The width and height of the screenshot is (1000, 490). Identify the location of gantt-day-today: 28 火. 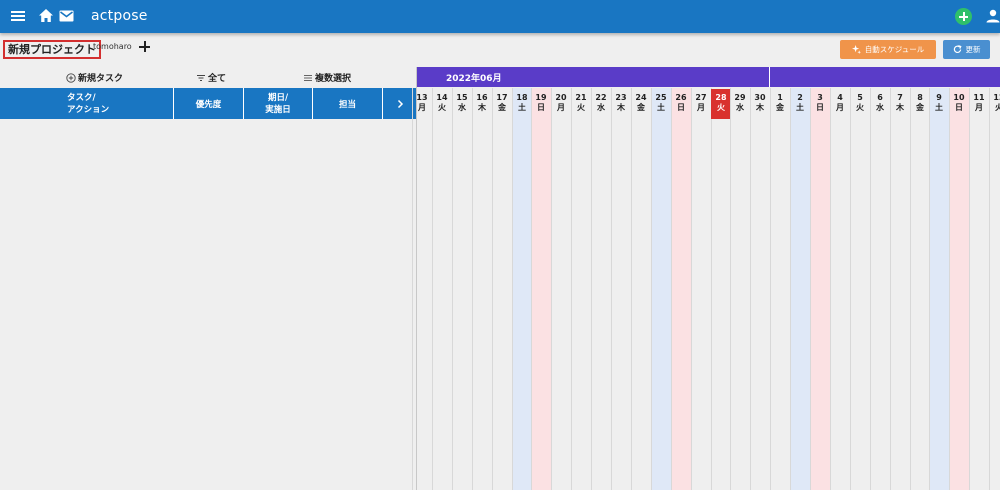
(721, 104).